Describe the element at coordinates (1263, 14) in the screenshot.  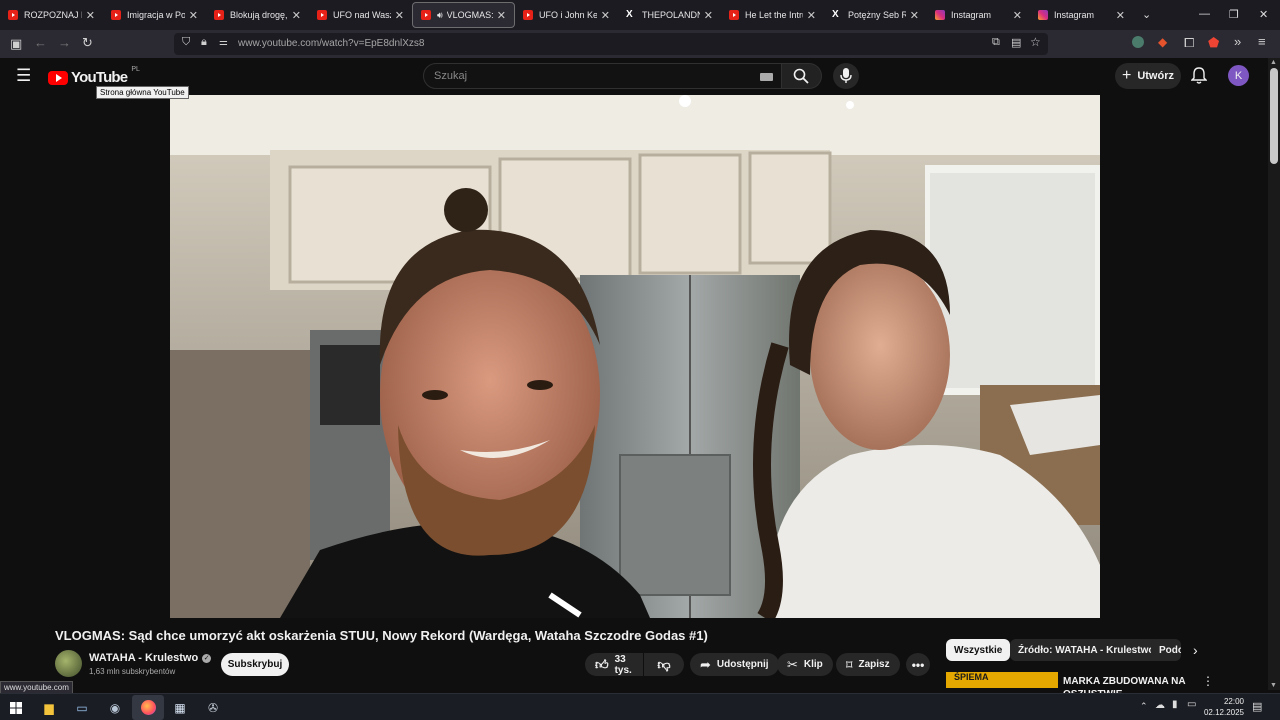
I see `close-window-icon: ✕` at that location.